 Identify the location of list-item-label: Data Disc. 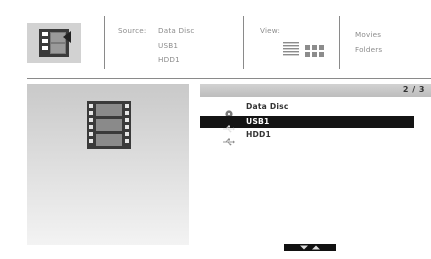
(267, 106).